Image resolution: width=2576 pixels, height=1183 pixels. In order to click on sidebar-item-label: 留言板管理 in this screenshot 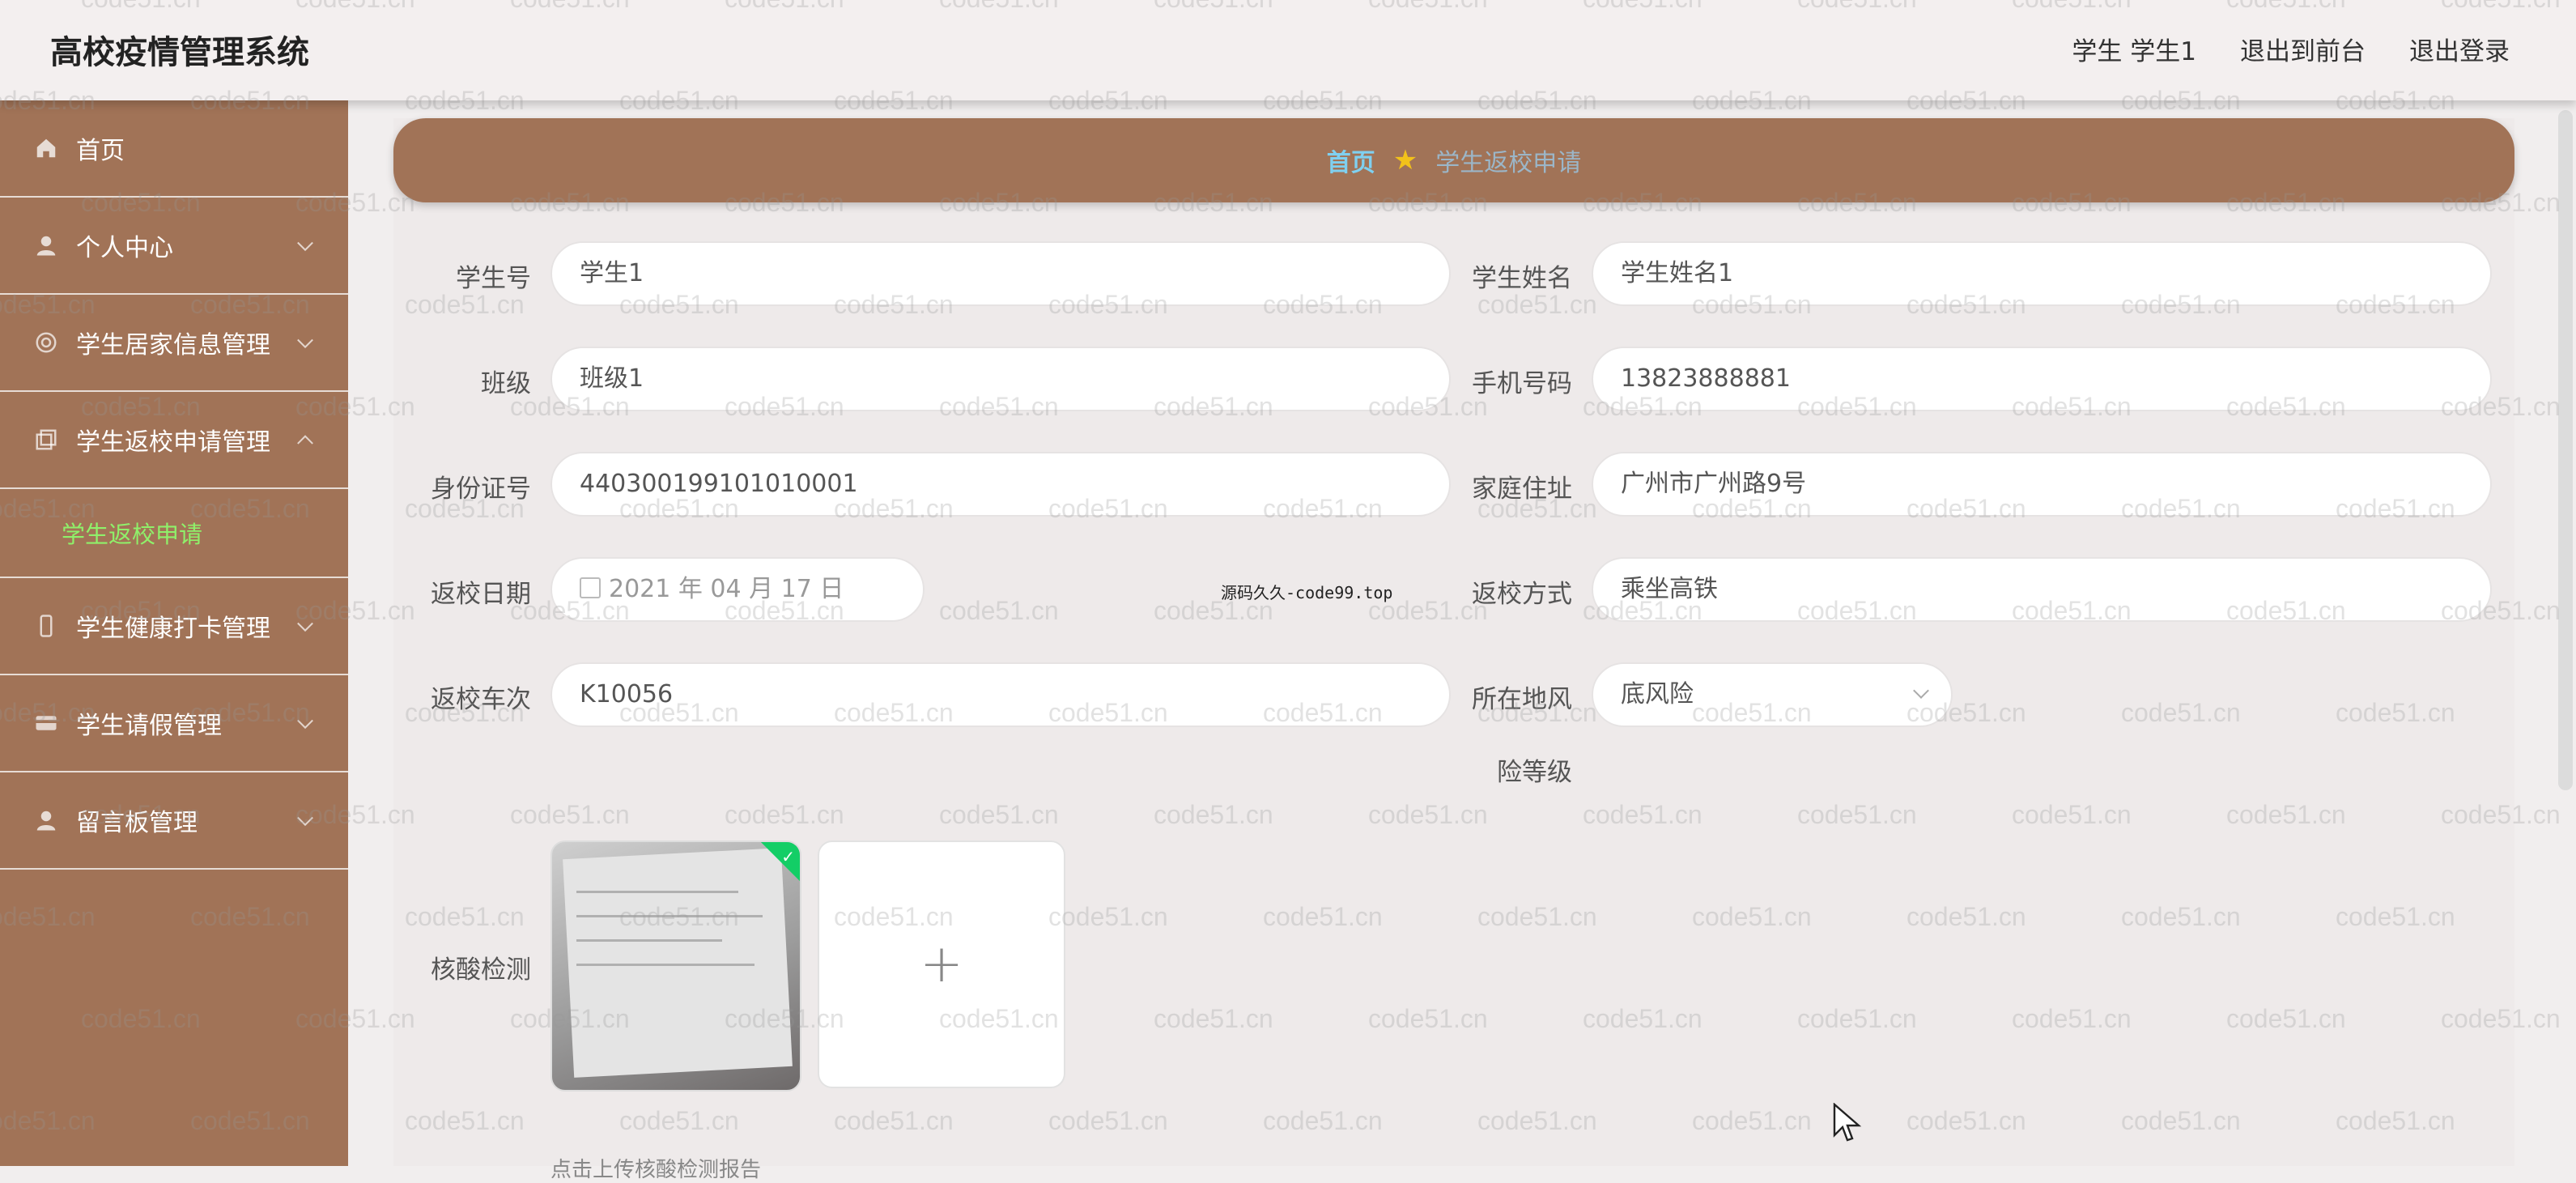, I will do `click(137, 823)`.